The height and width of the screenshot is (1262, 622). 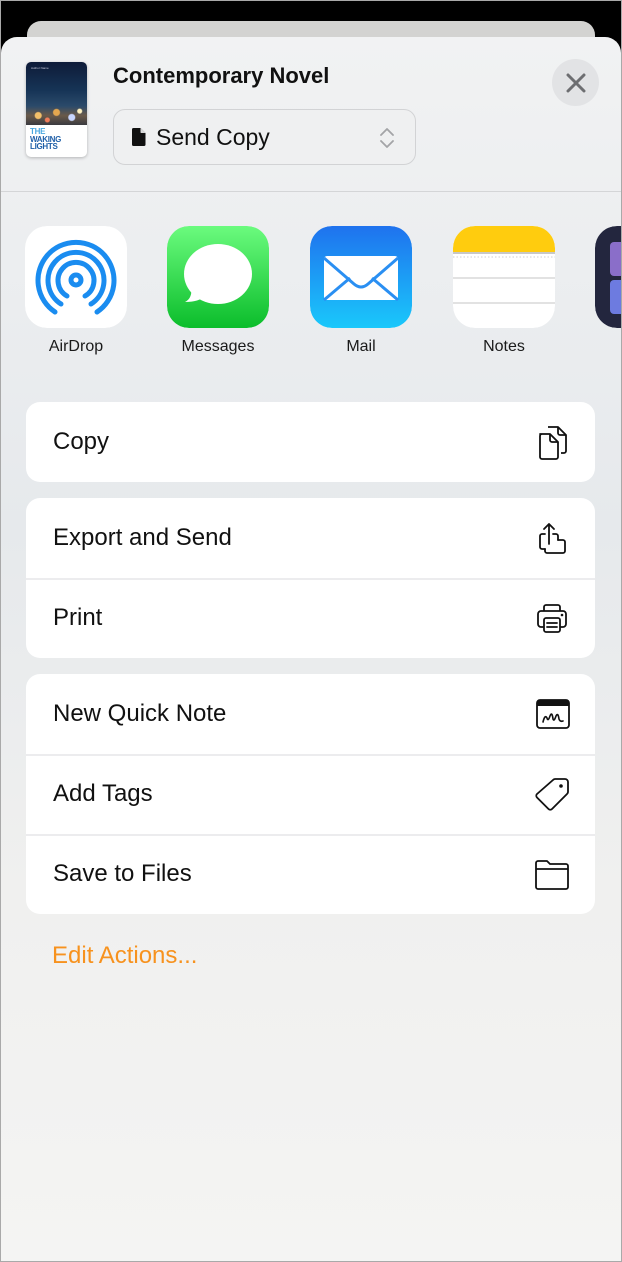 What do you see at coordinates (44, 146) in the screenshot?
I see `cover-title-line: LIGHTS` at bounding box center [44, 146].